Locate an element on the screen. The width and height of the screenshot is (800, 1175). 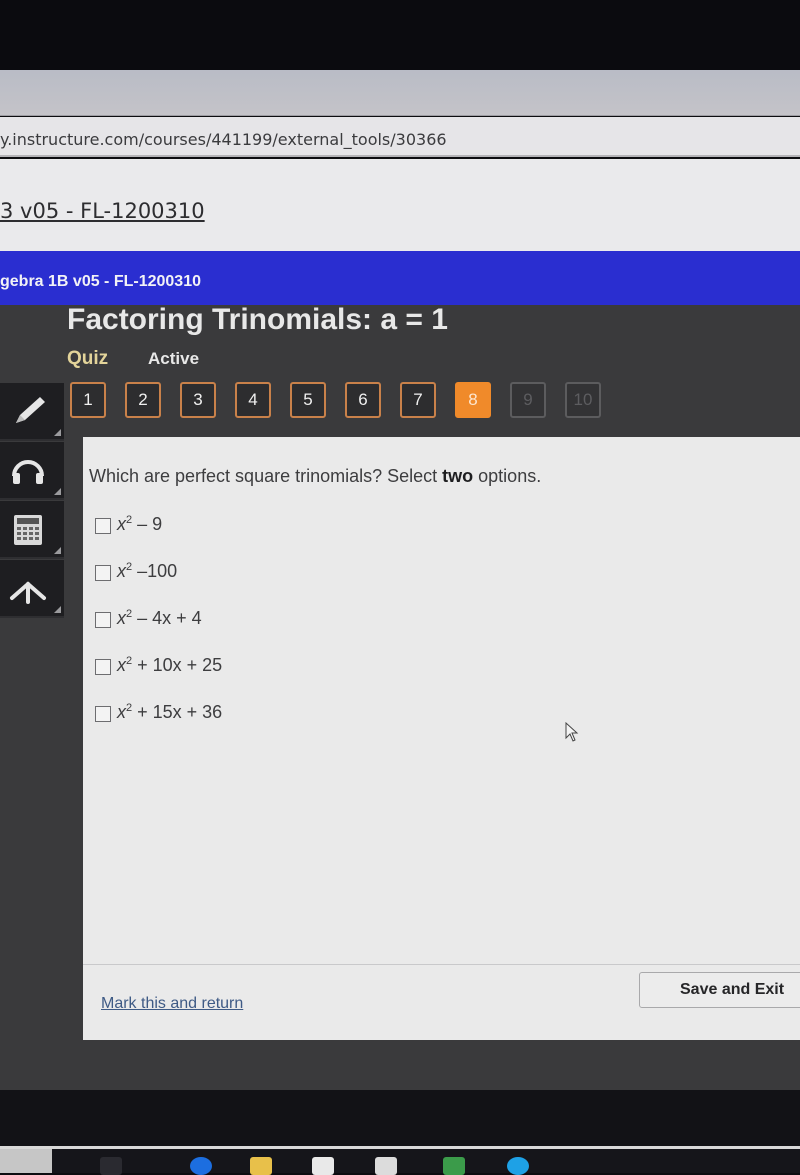
option-expression: x2 + 15x + 36 is located at coordinates (169, 712).